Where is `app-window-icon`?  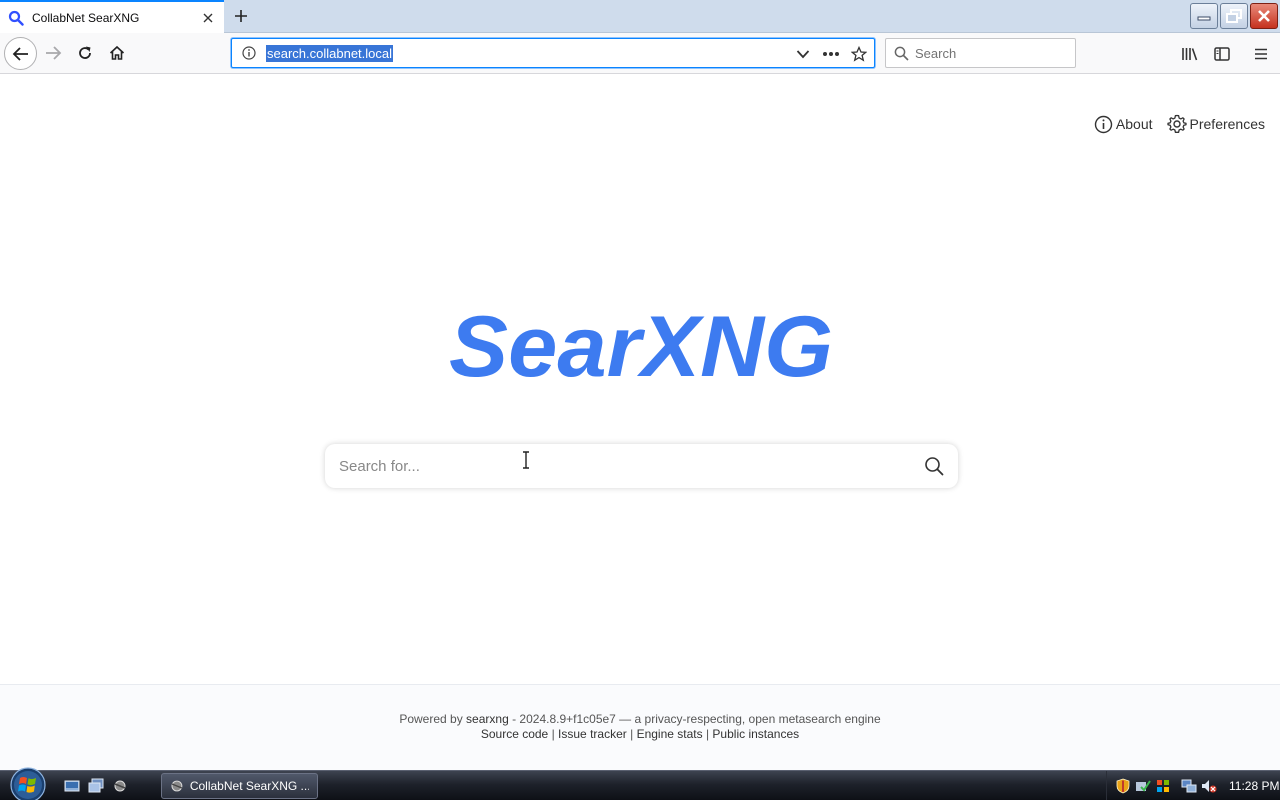 app-window-icon is located at coordinates (177, 786).